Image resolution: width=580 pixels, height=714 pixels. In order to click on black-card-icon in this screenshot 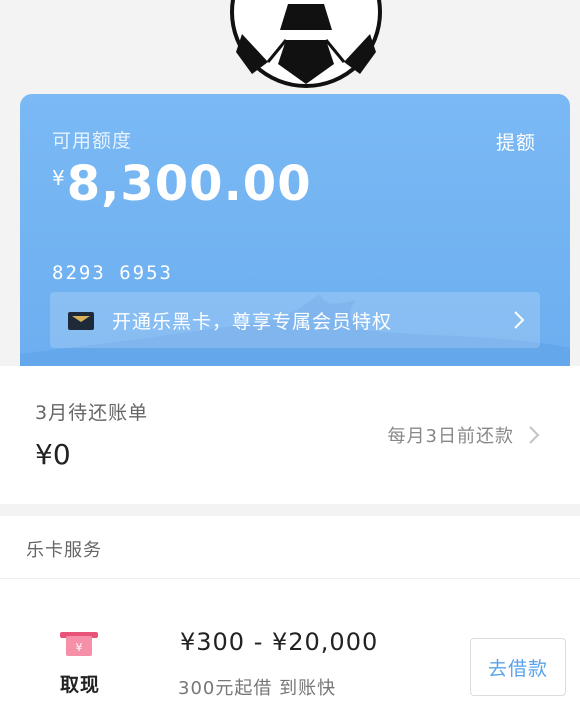, I will do `click(81, 321)`.